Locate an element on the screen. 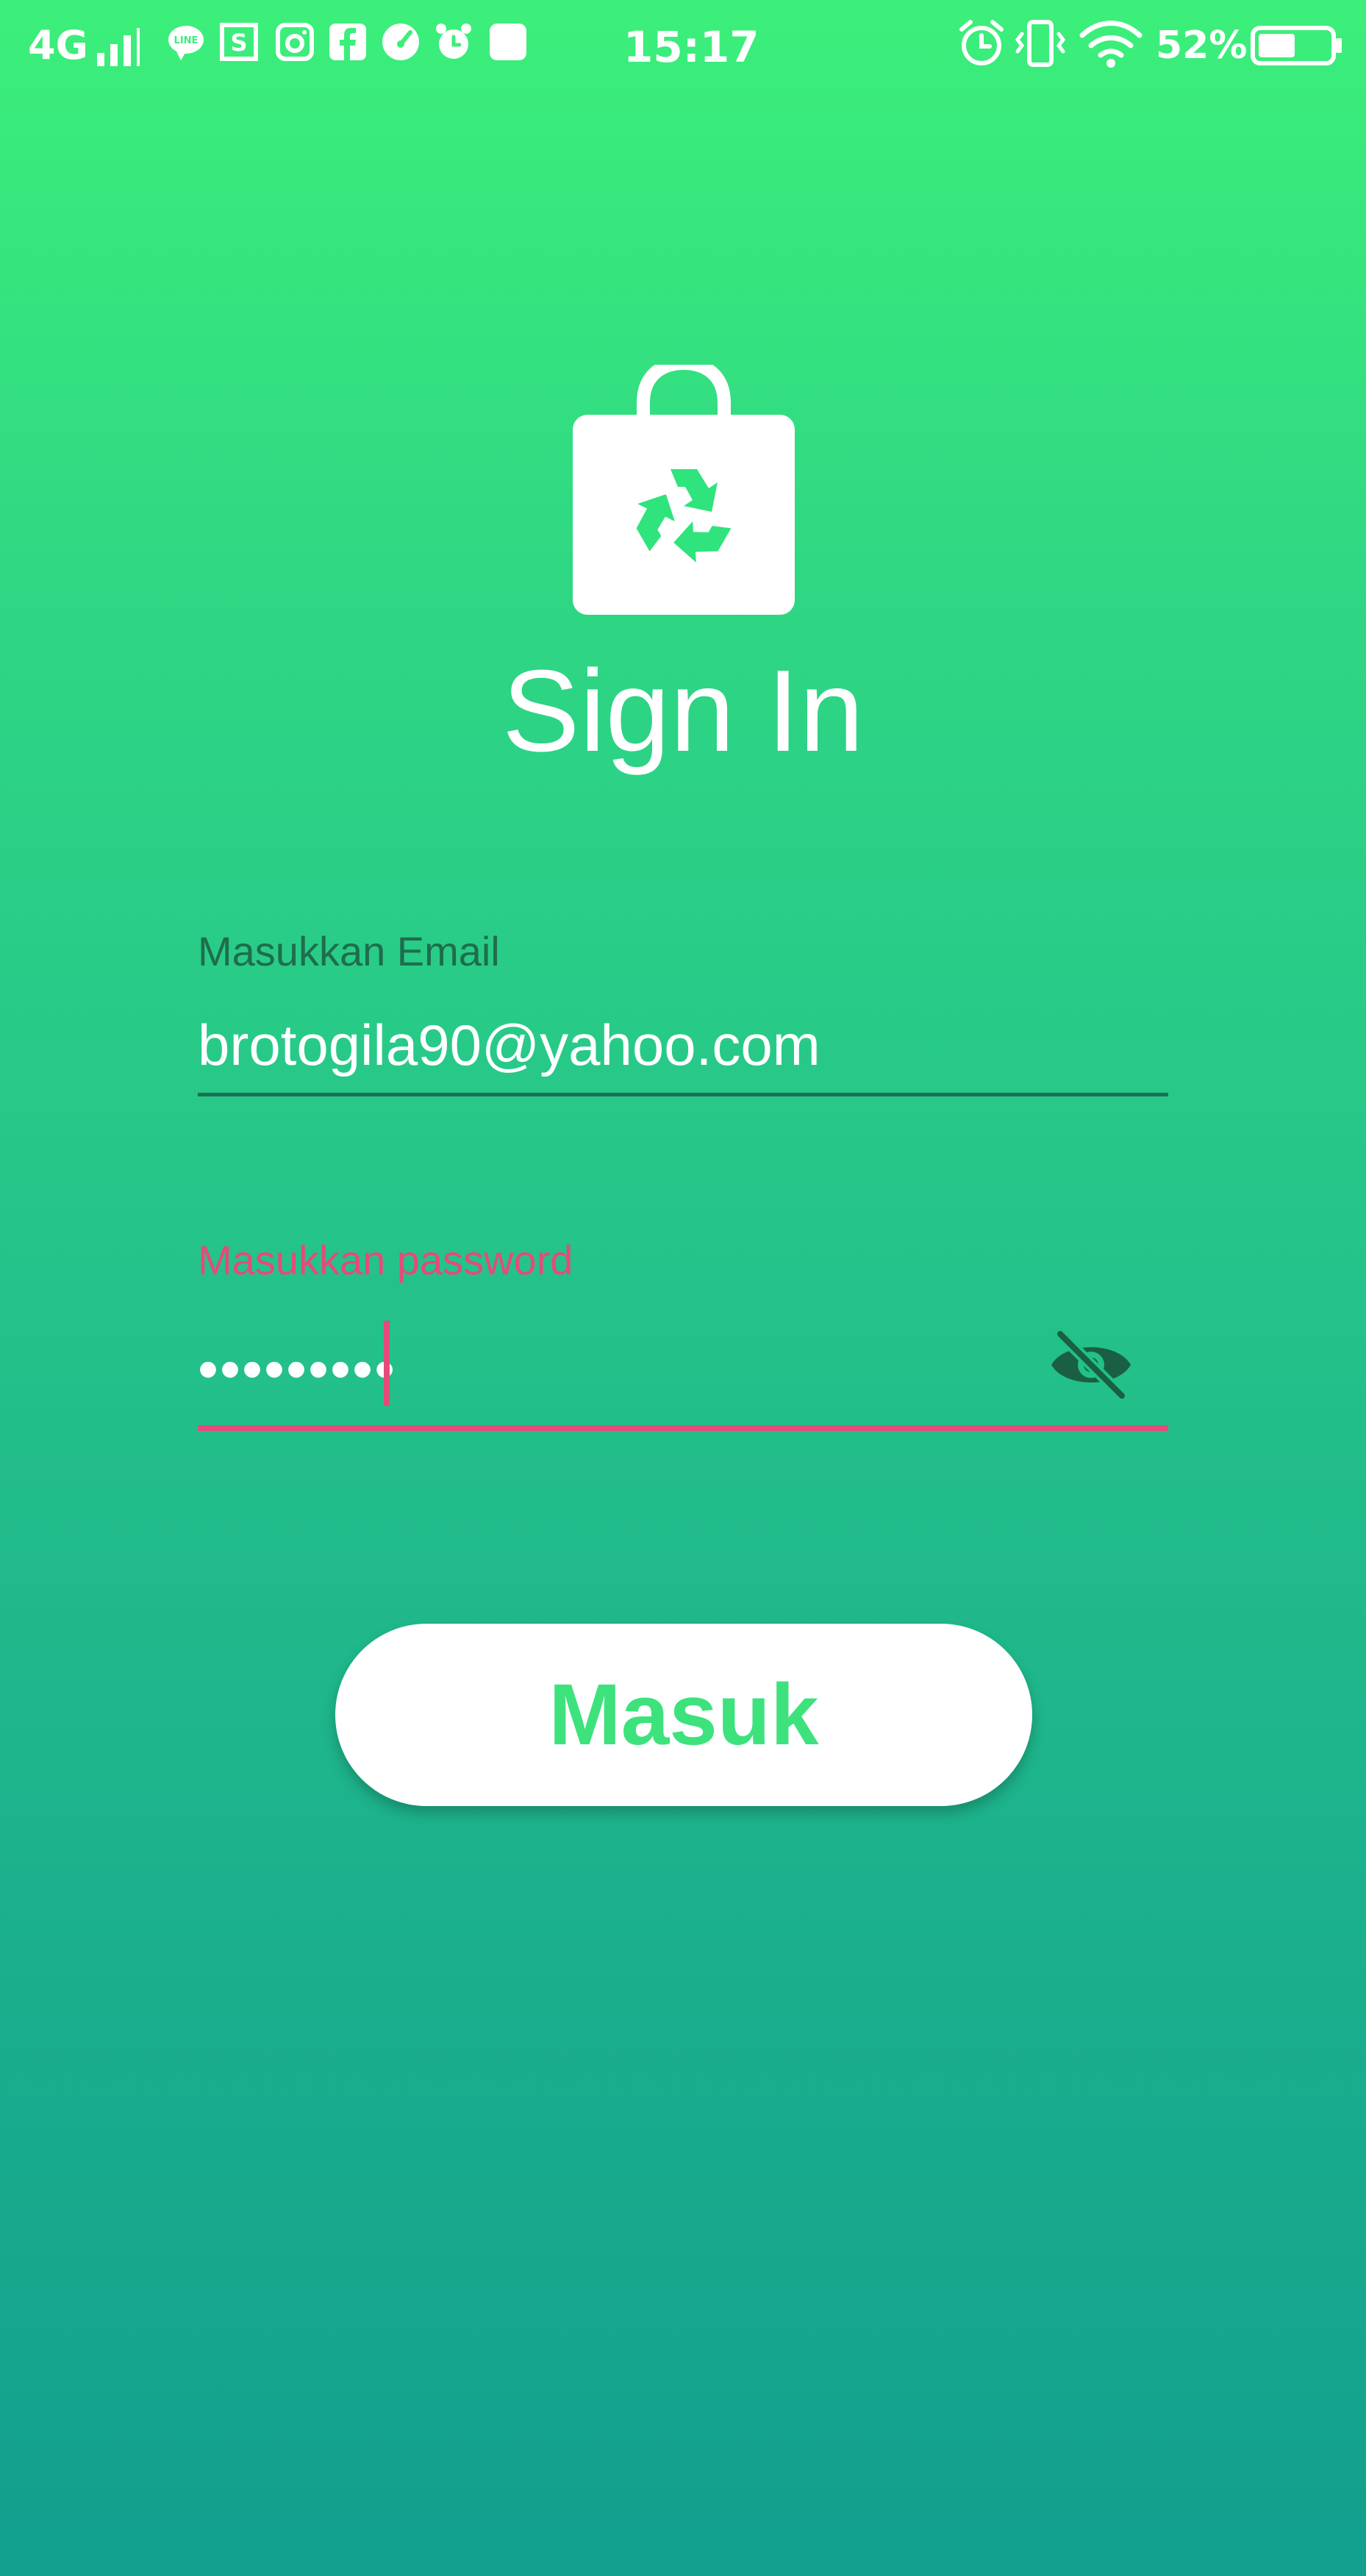 The height and width of the screenshot is (2576, 1366). sign-in-button-label: Masuk is located at coordinates (683, 1715).